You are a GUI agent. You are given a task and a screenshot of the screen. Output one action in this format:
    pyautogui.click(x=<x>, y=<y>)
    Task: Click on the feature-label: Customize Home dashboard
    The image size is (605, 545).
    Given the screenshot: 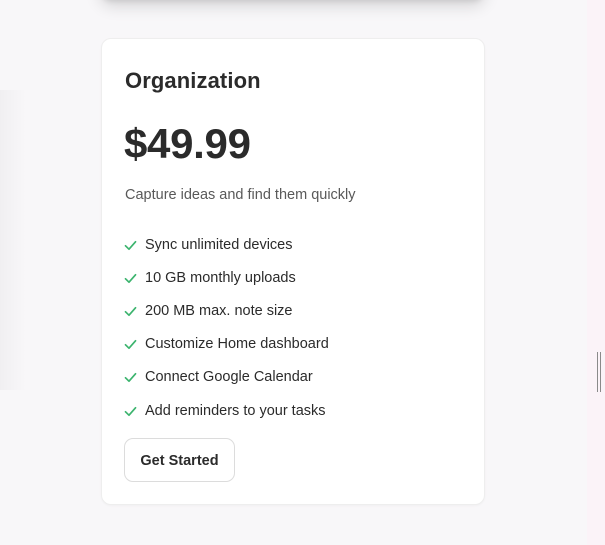 What is the action you would take?
    pyautogui.click(x=237, y=344)
    